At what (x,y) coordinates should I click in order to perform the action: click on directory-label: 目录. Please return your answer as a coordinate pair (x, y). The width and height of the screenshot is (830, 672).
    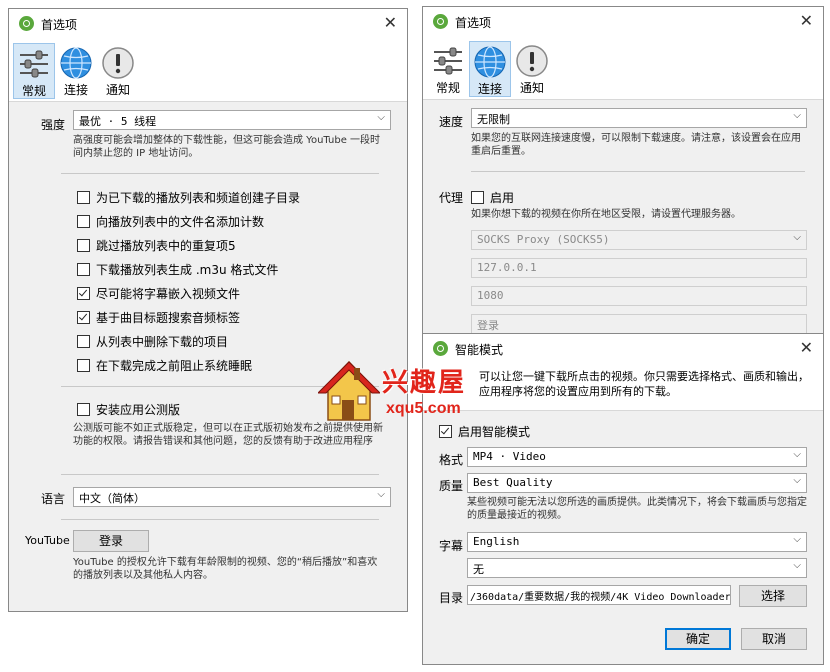
    Looking at the image, I should click on (451, 598).